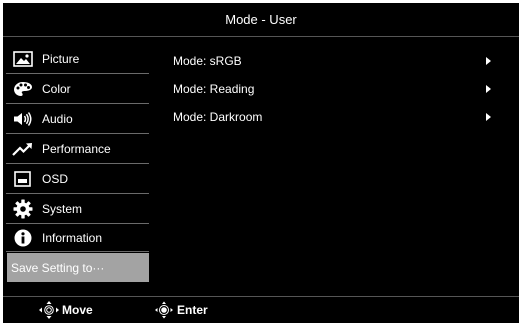 The image size is (519, 323). Describe the element at coordinates (23, 119) in the screenshot. I see `speaker-icon` at that location.